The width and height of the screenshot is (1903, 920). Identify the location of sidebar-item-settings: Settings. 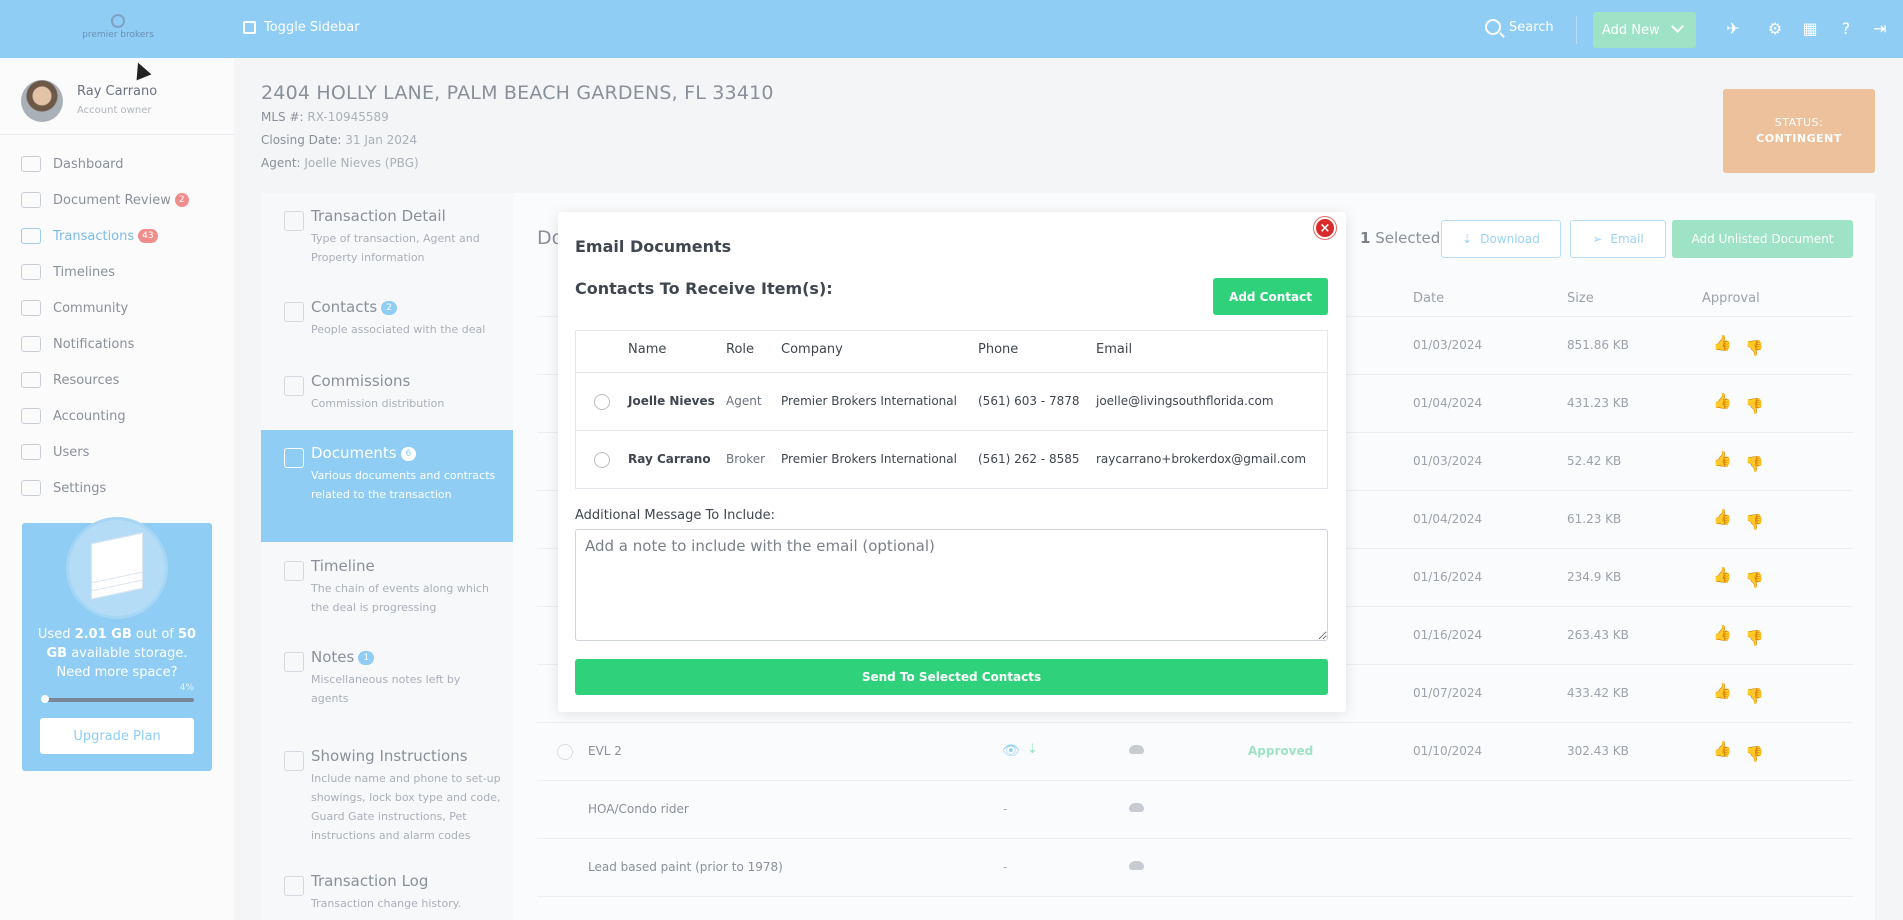
(63, 488).